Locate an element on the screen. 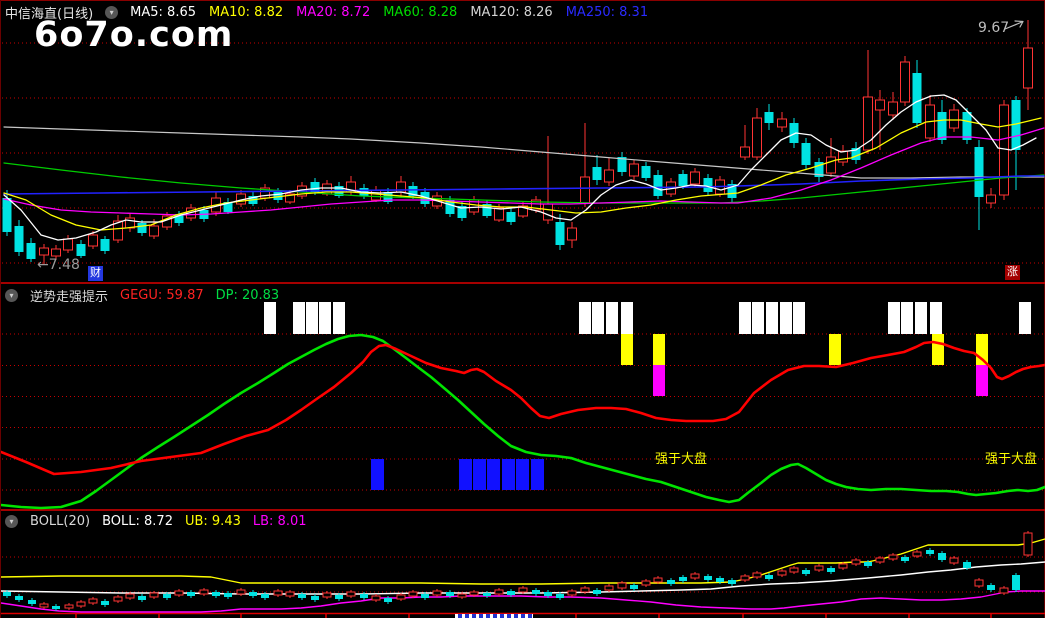 The height and width of the screenshot is (618, 1045). collapse-indicator-panel-icon: ▾ is located at coordinates (11, 295).